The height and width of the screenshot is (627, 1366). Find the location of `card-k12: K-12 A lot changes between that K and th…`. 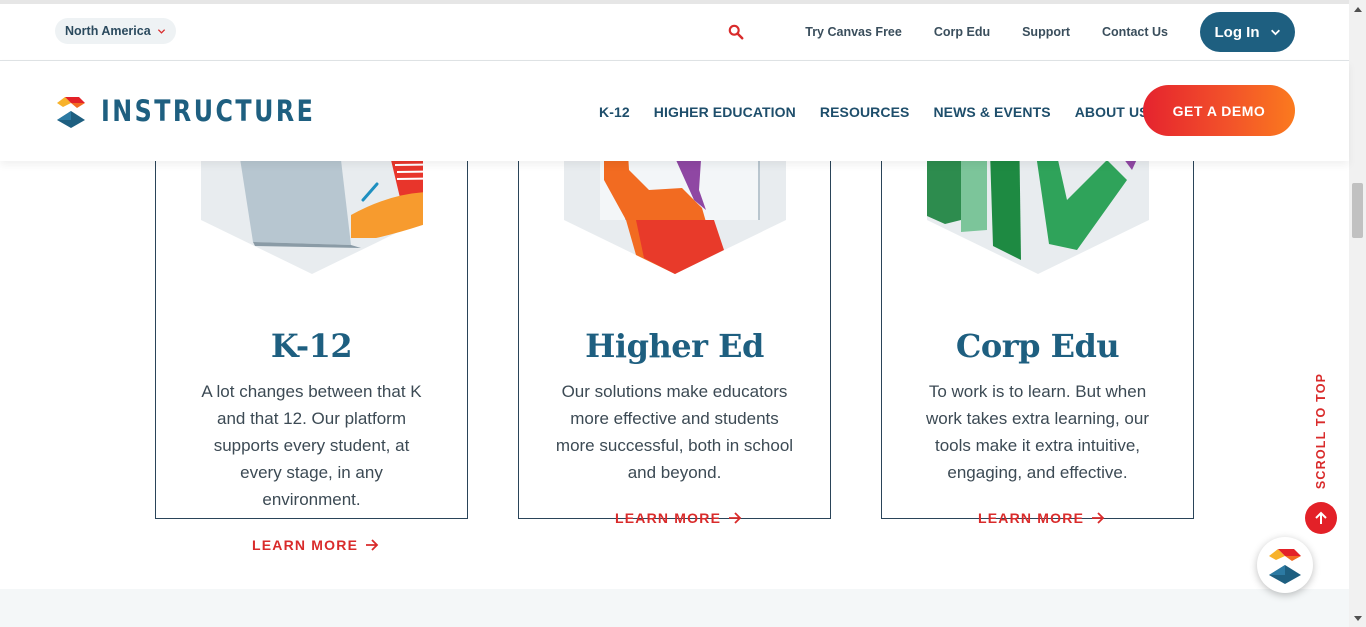

card-k12: K-12 A lot changes between that K and th… is located at coordinates (311, 319).